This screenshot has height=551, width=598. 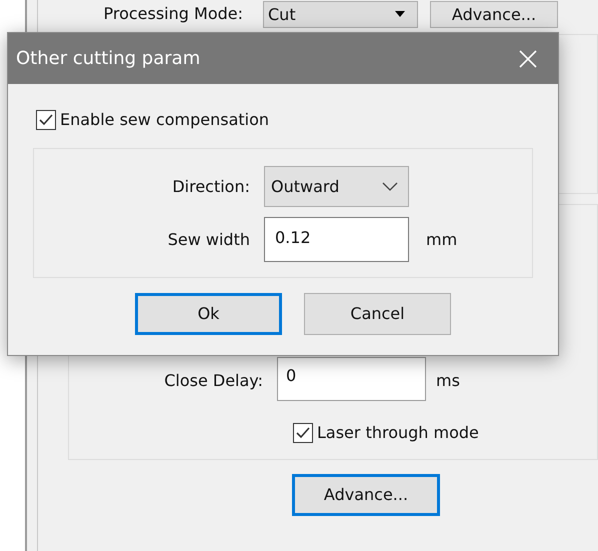 I want to click on checkbox-label: Enable sew compensation, so click(x=165, y=120).